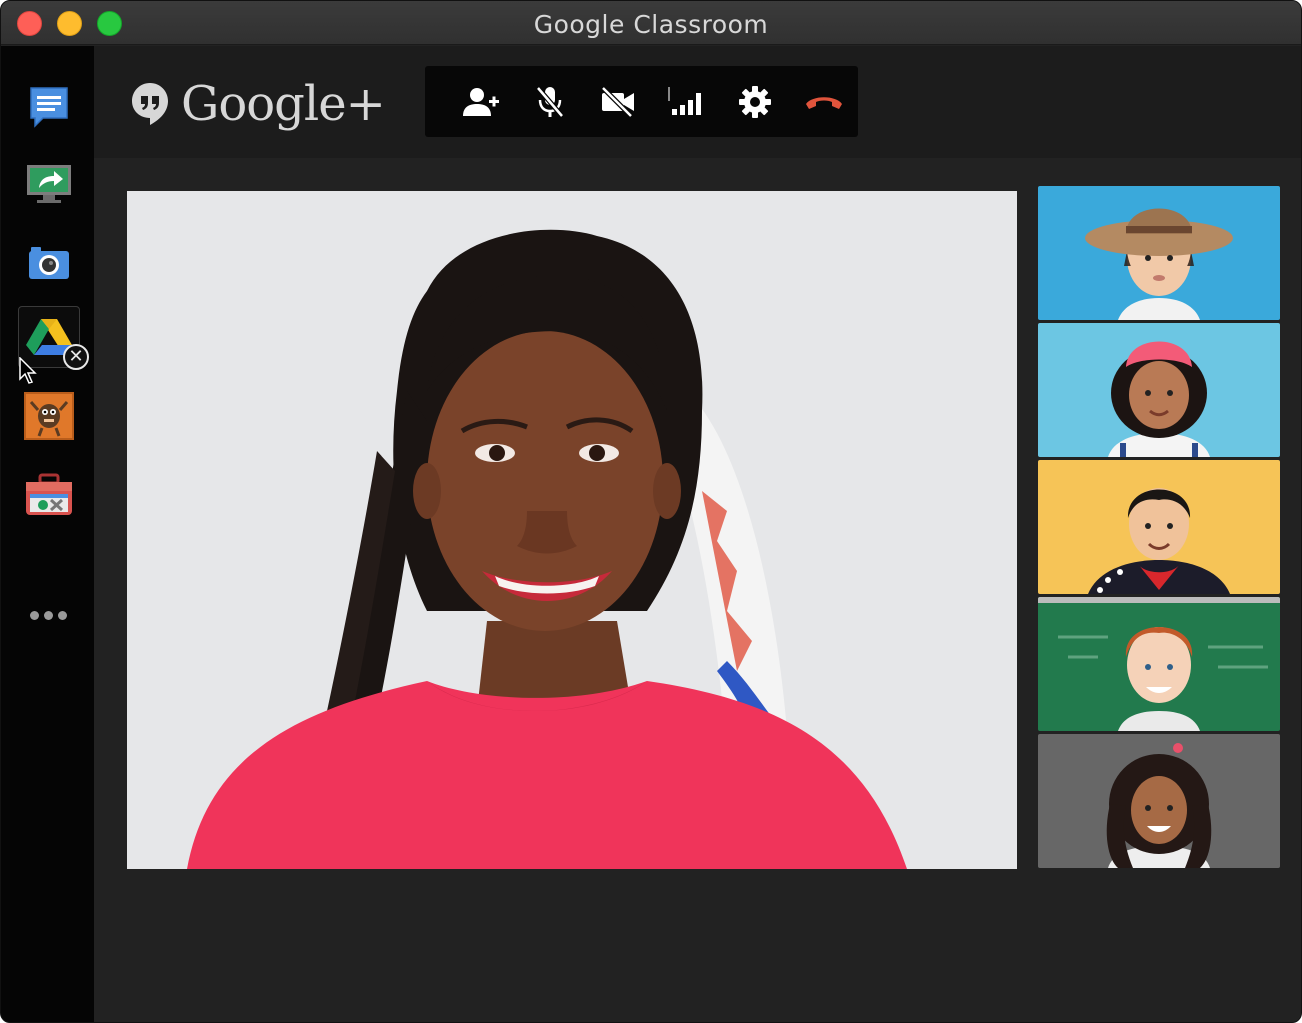  I want to click on sidebar-item-capture, so click(49, 263).